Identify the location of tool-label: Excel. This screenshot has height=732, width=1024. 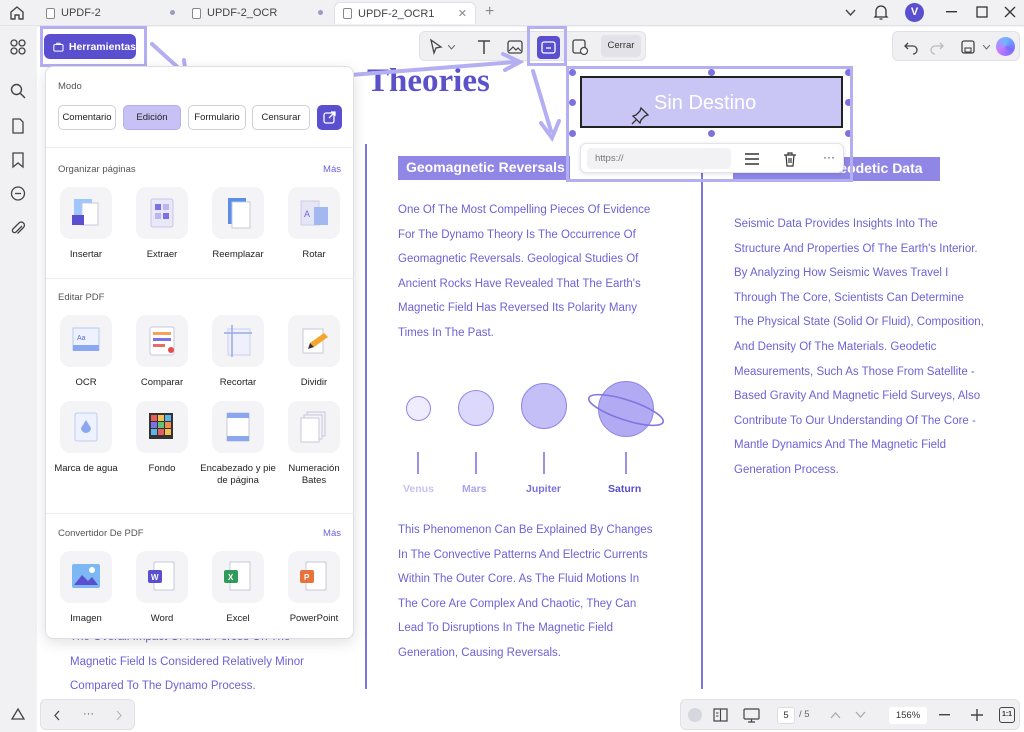
(238, 618).